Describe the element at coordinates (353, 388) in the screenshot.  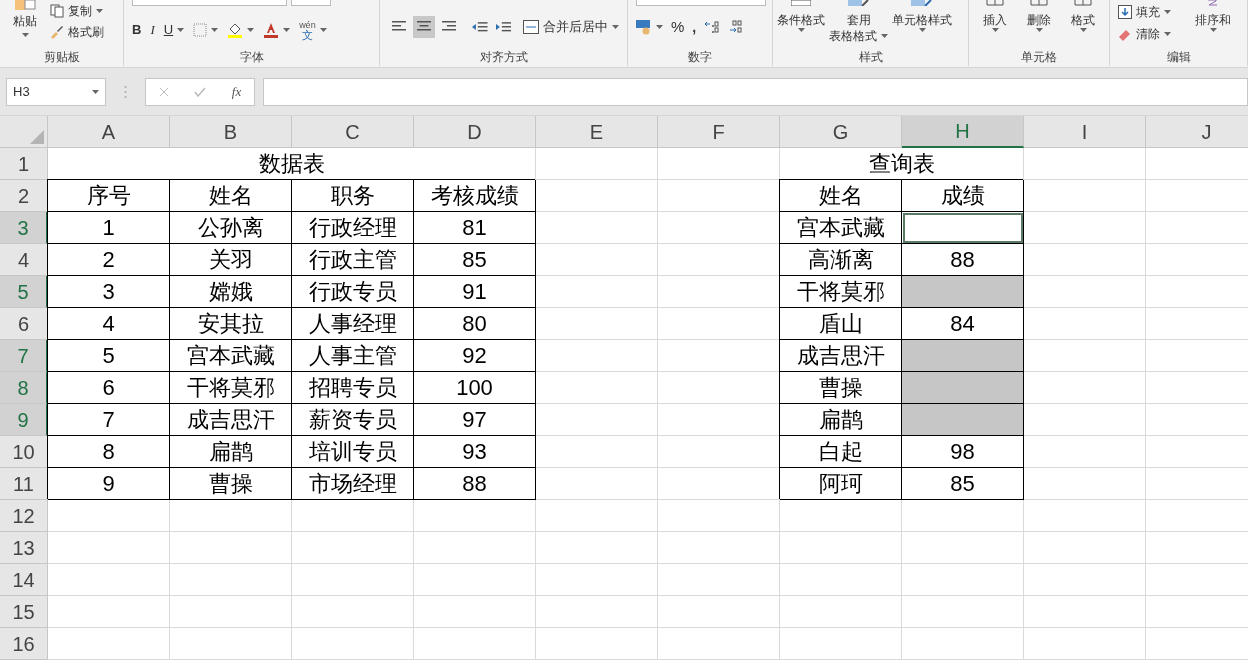
I see `table-cell: 招聘专员` at that location.